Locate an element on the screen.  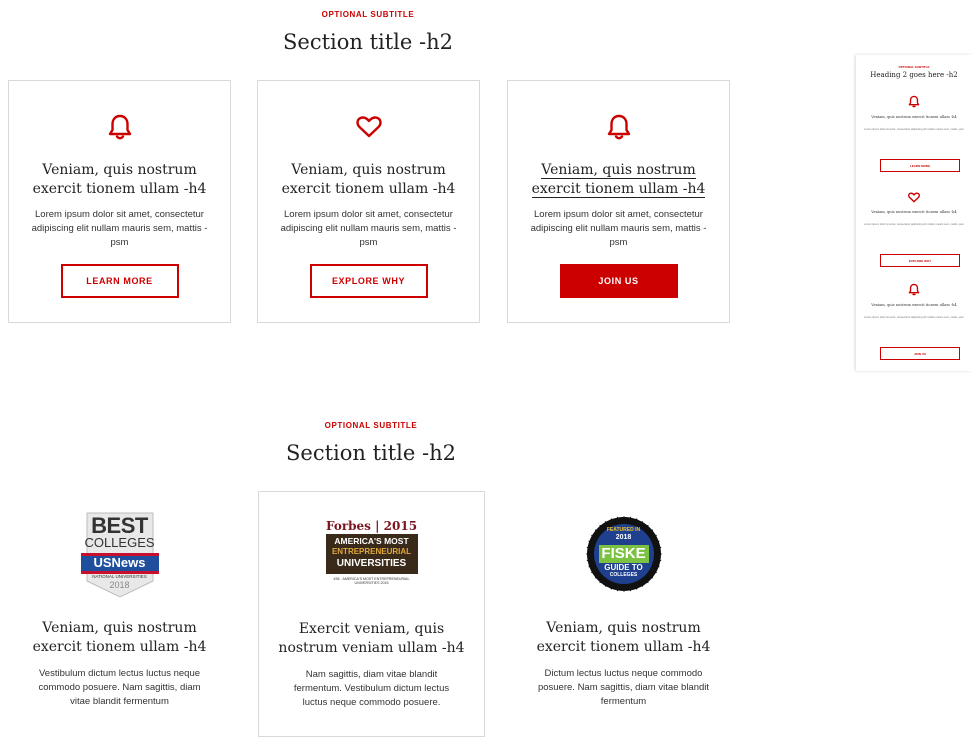
logo-text: FISKE is located at coordinates (623, 553).